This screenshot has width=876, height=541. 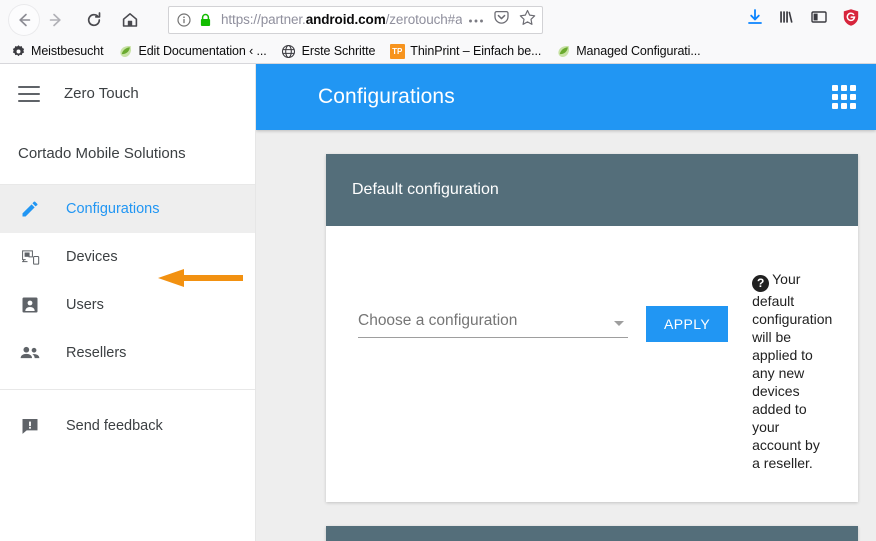 I want to click on people-icon, so click(x=30, y=353).